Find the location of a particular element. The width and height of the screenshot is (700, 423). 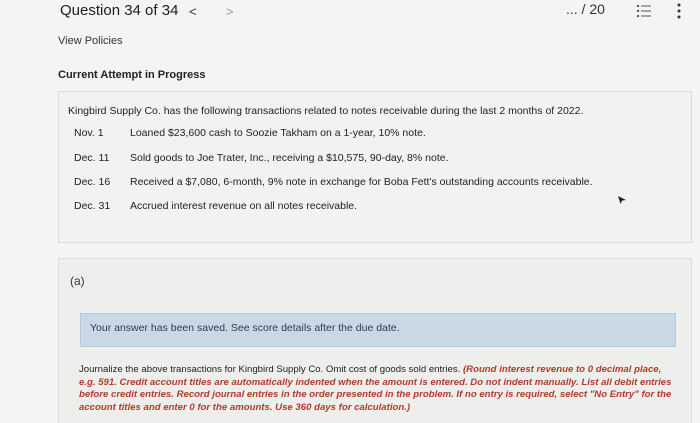

chevron-left-icon: < is located at coordinates (193, 11).